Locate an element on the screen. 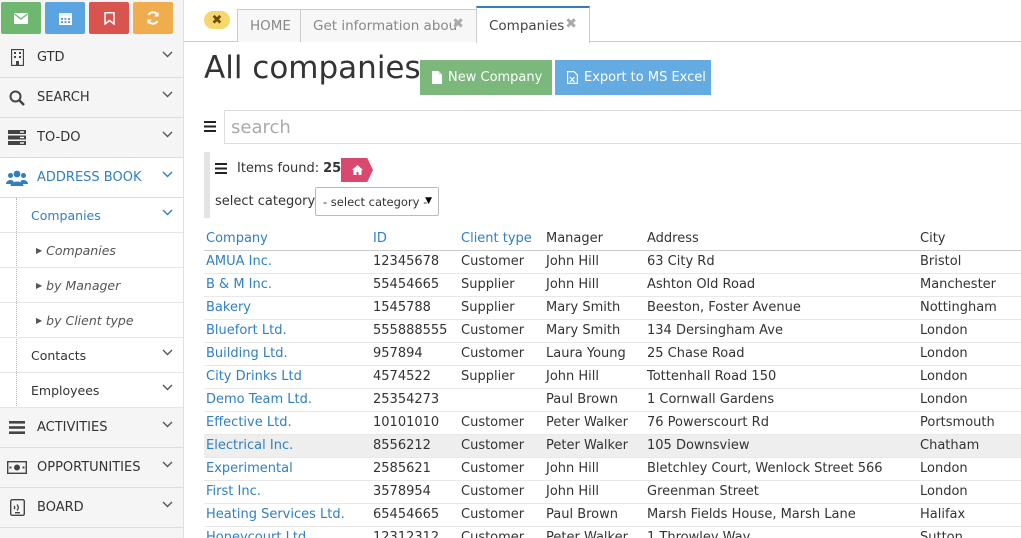  calendar-button is located at coordinates (65, 18).